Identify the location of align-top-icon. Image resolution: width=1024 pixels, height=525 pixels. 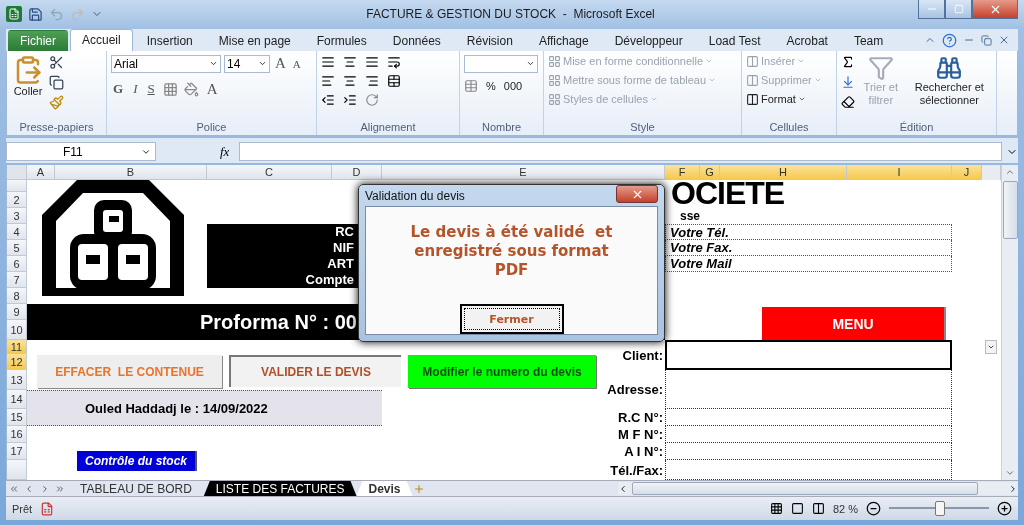
(328, 61).